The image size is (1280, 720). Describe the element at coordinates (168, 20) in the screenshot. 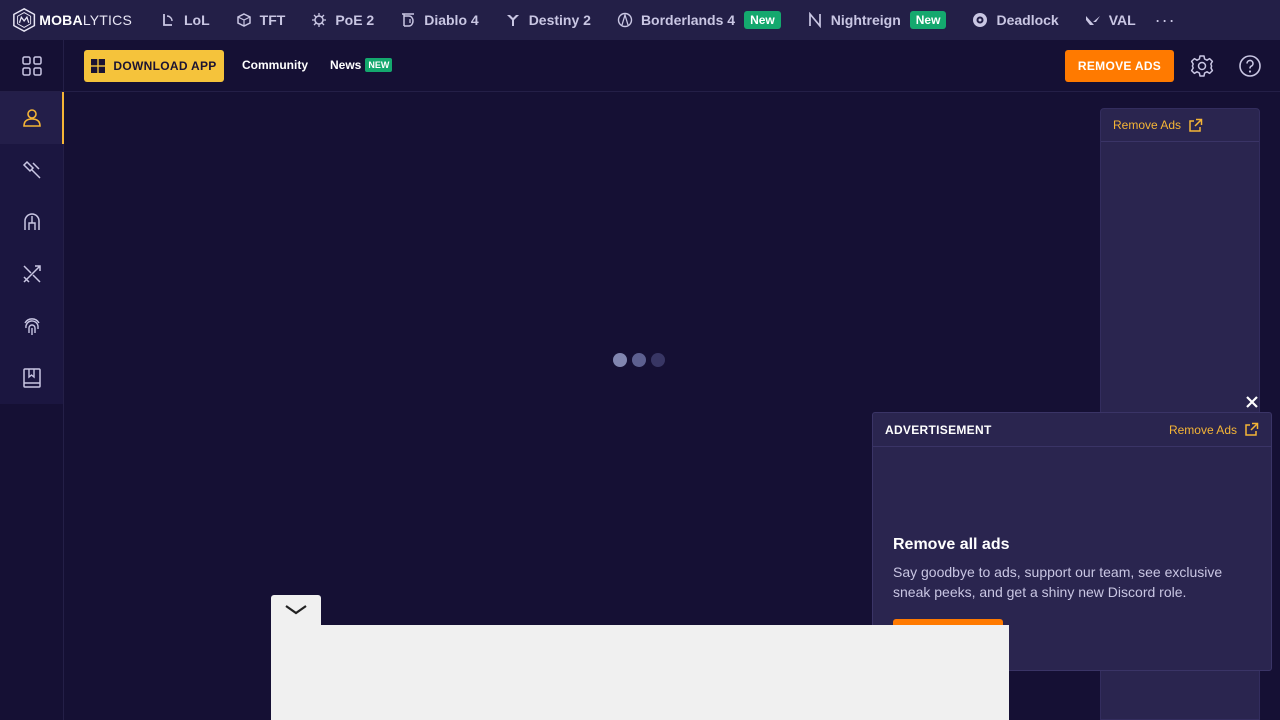

I see `lol-icon` at that location.